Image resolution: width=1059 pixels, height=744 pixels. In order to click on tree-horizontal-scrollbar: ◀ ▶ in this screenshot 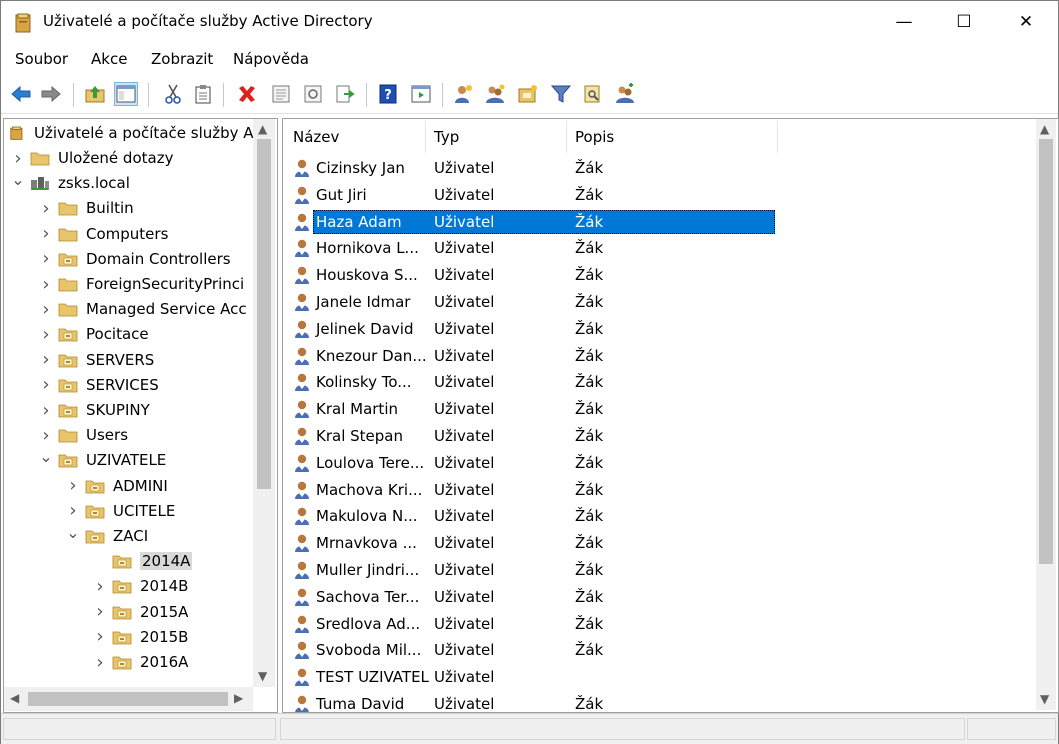, I will do `click(128, 699)`.